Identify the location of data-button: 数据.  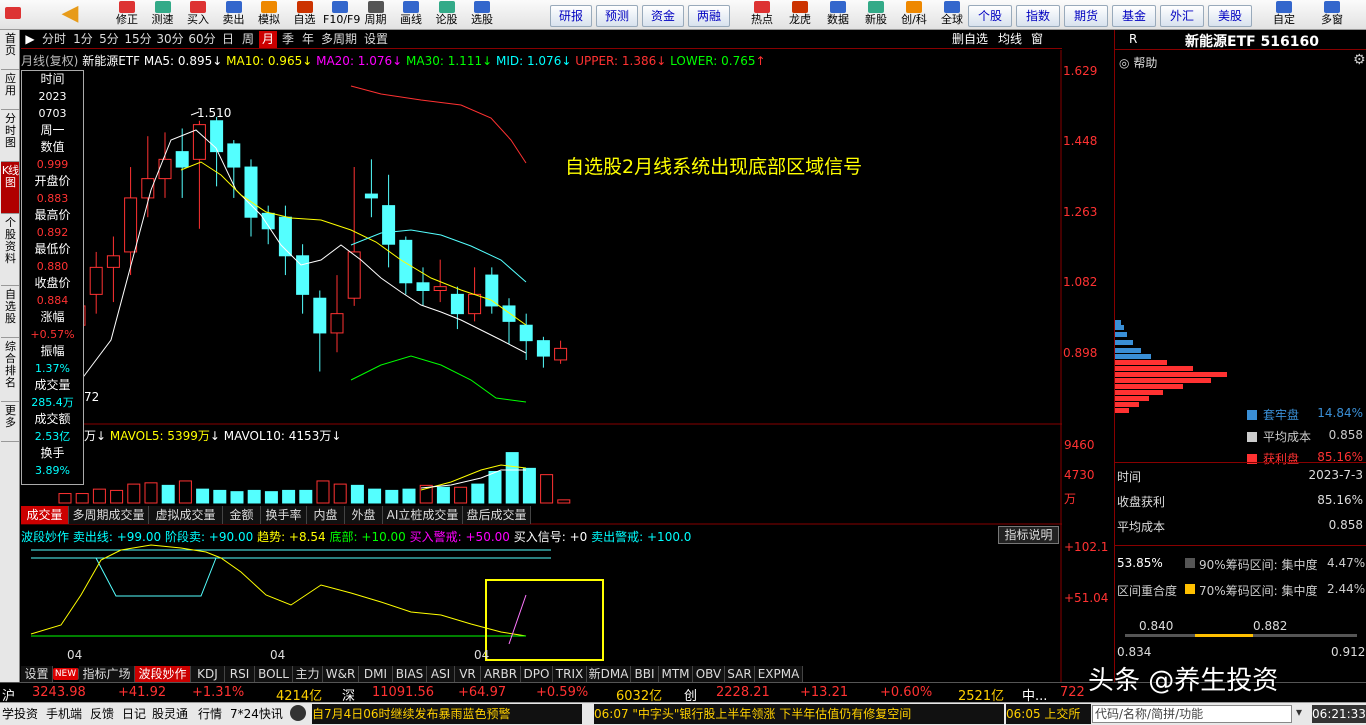
(838, 15).